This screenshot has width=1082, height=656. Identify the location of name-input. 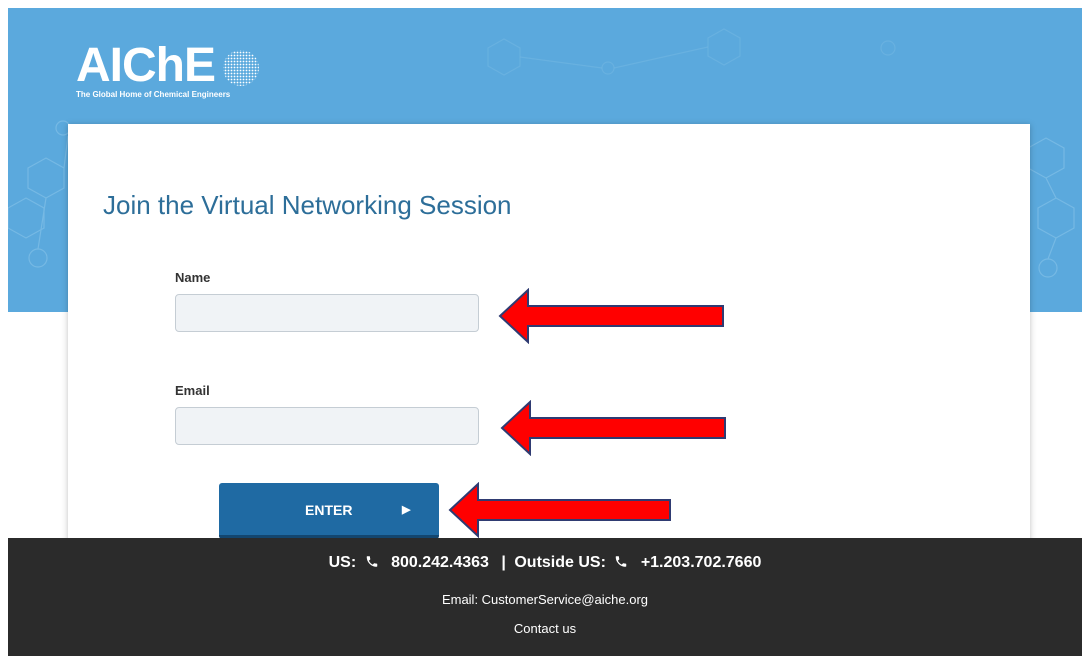
(327, 313).